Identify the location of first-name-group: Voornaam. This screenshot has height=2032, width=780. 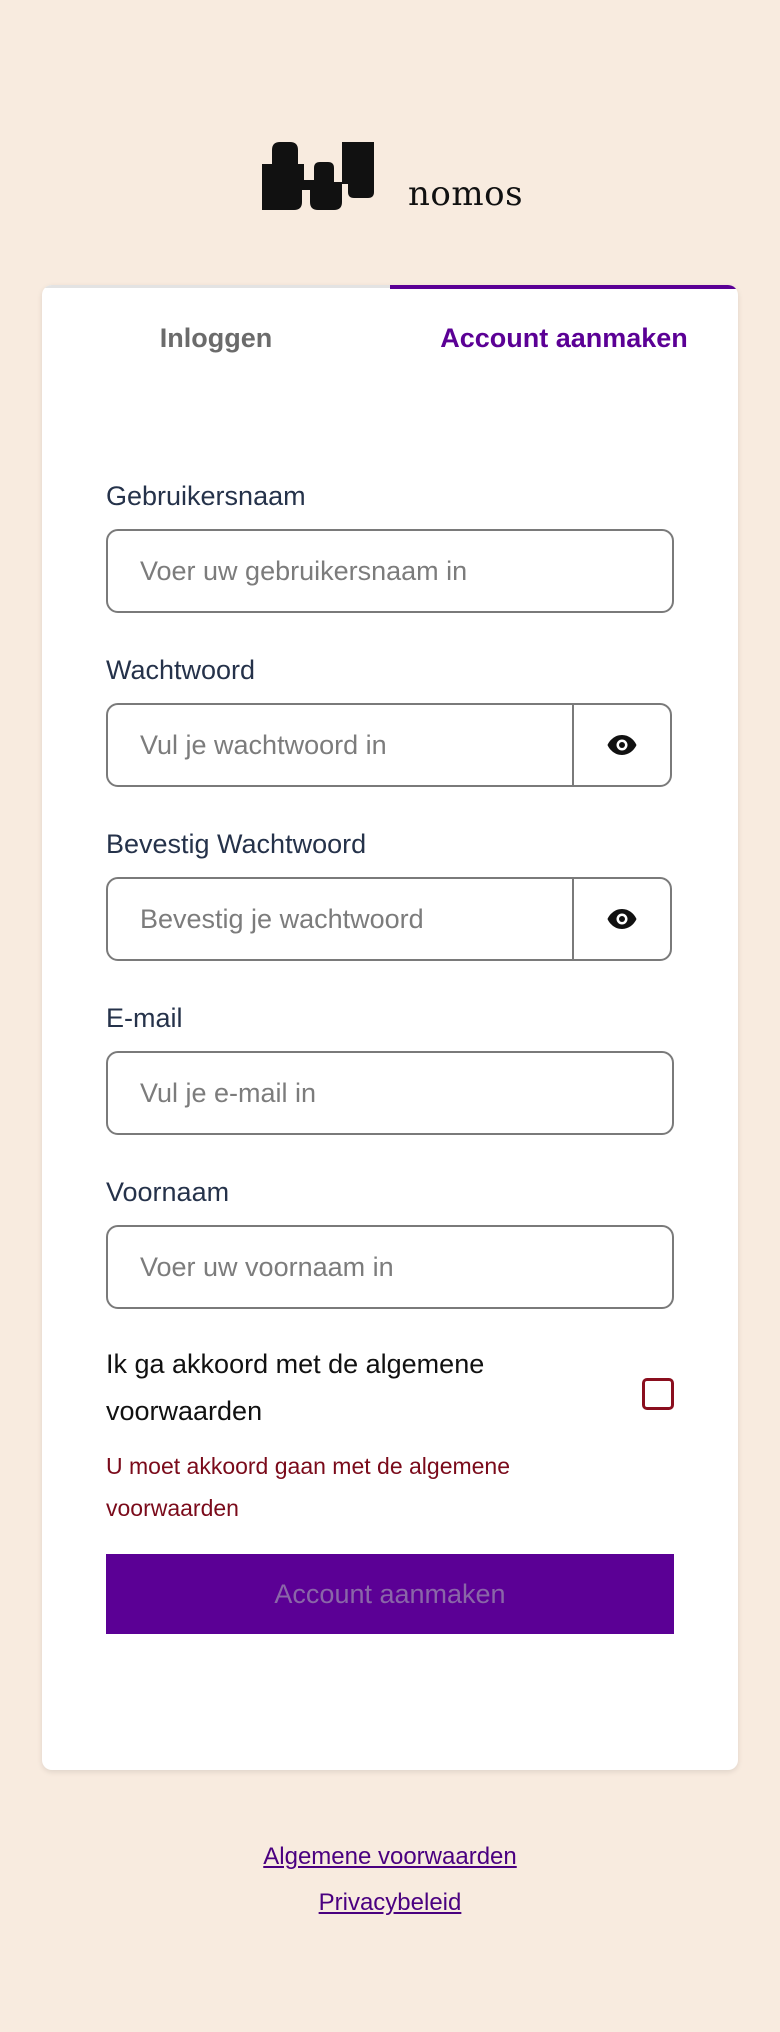
(390, 1242).